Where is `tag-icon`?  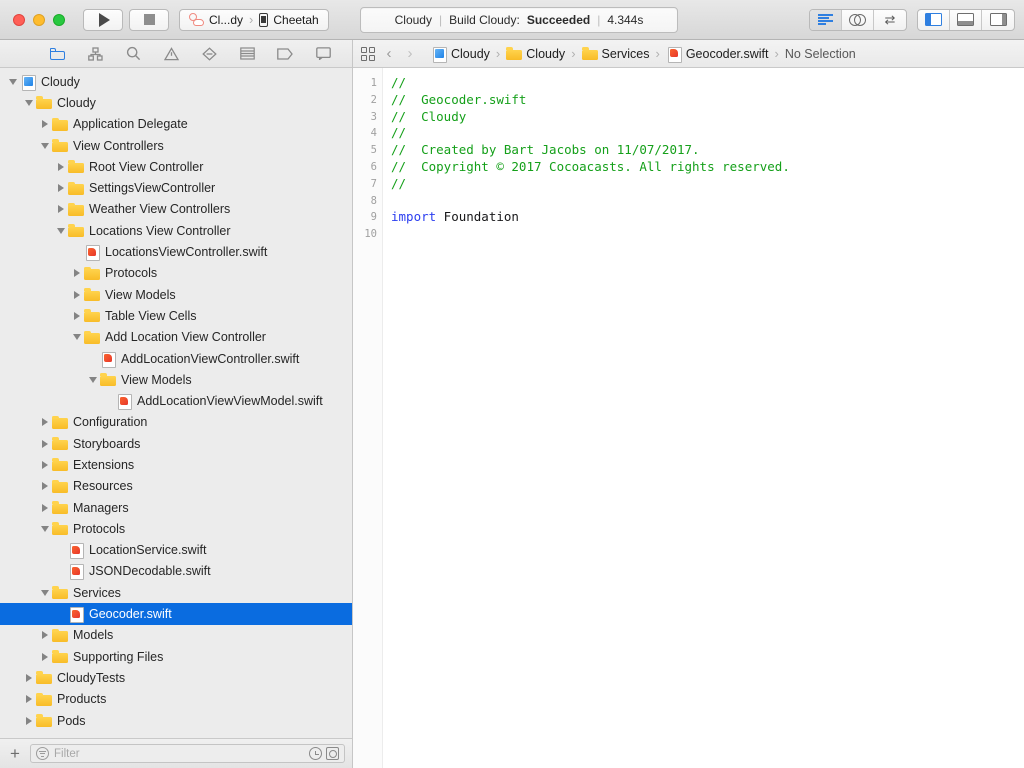 tag-icon is located at coordinates (285, 53).